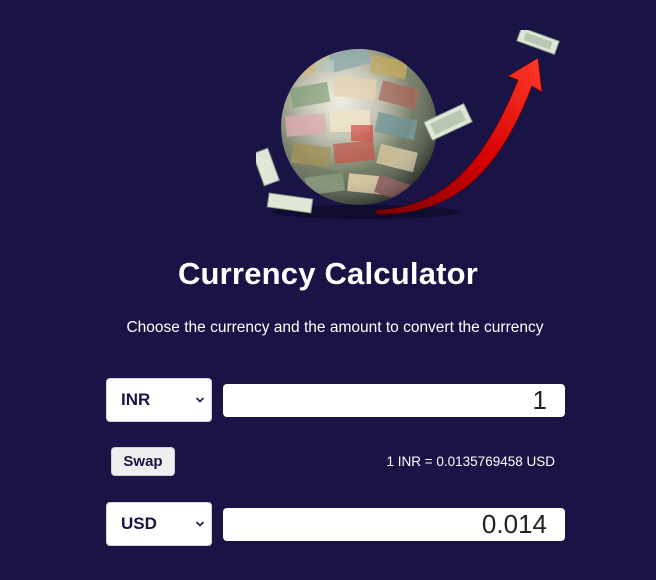  Describe the element at coordinates (139, 523) in the screenshot. I see `to-currency-value: USD` at that location.